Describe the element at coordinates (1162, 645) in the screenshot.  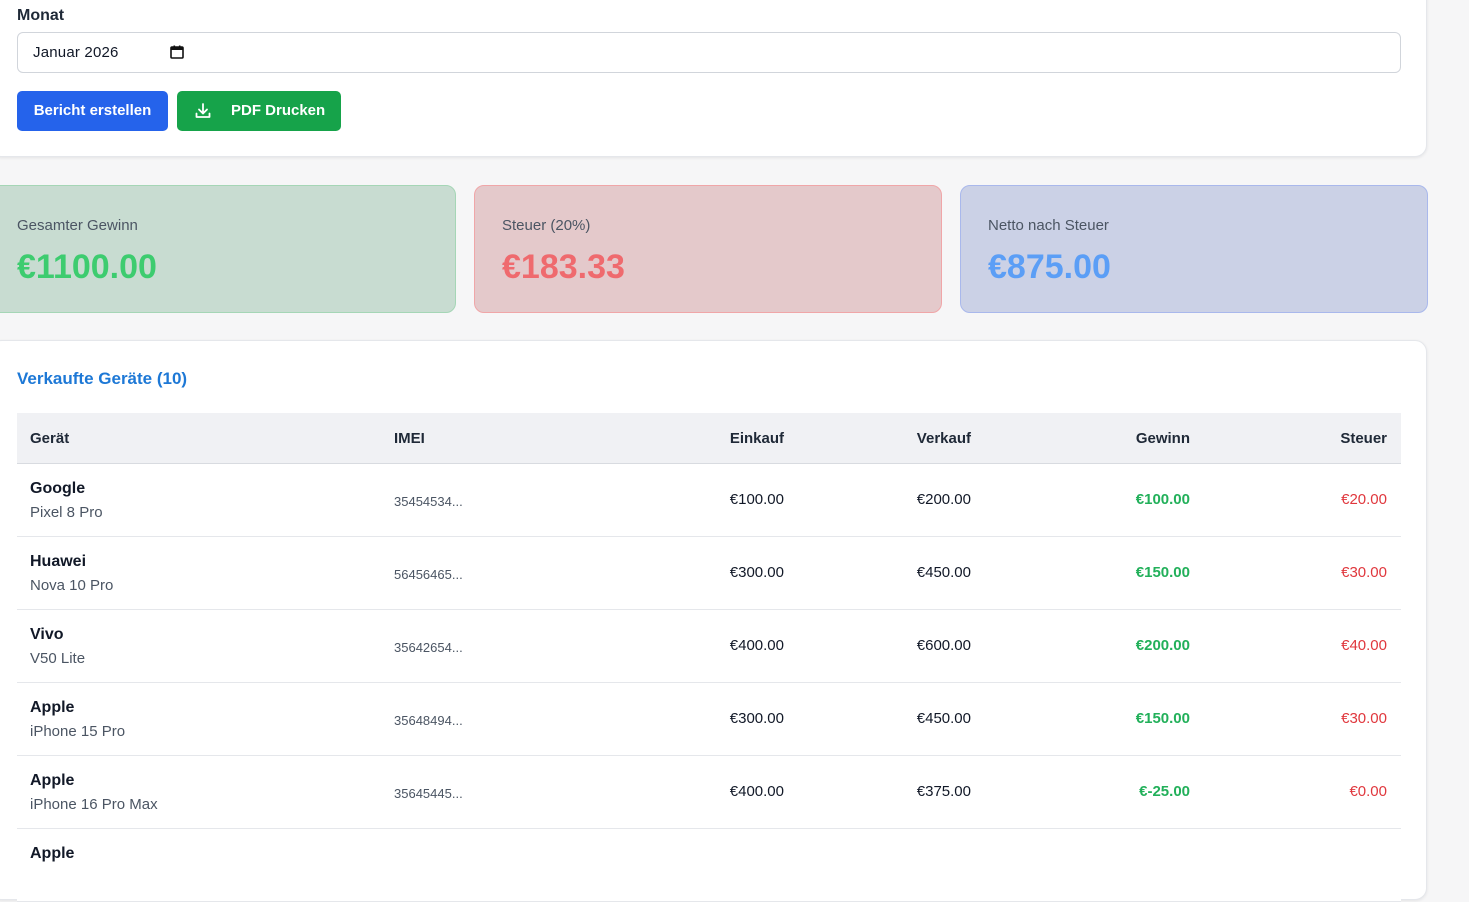
I see `device-profit: €200.00` at that location.